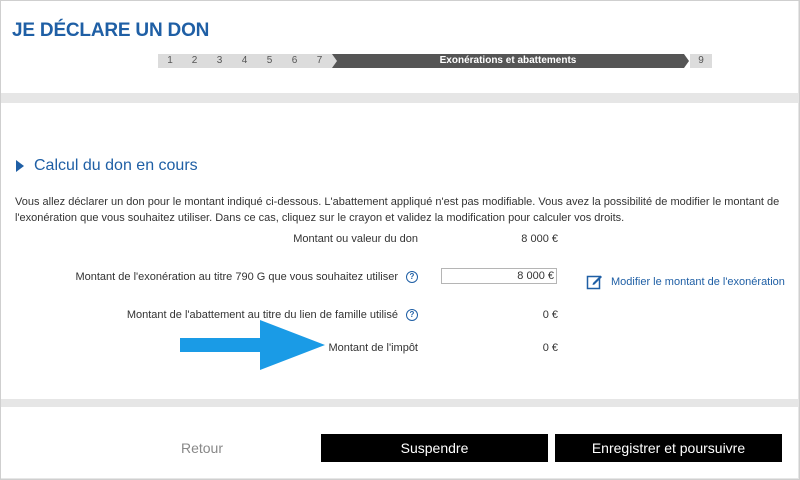  Describe the element at coordinates (116, 165) in the screenshot. I see `section-title-text: Calcul du don en cours` at that location.